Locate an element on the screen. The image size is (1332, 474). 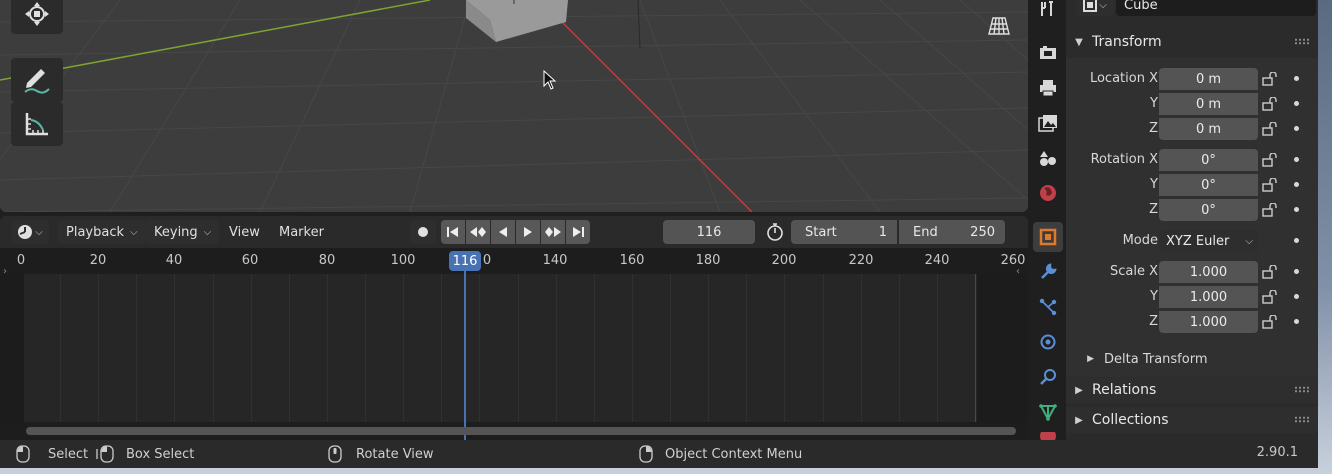
jump-to-end-button is located at coordinates (578, 232).